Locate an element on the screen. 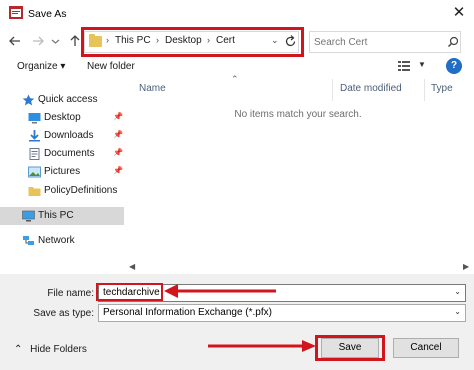 This screenshot has width=474, height=370. save-as-type-label: Save as type: is located at coordinates (63, 313).